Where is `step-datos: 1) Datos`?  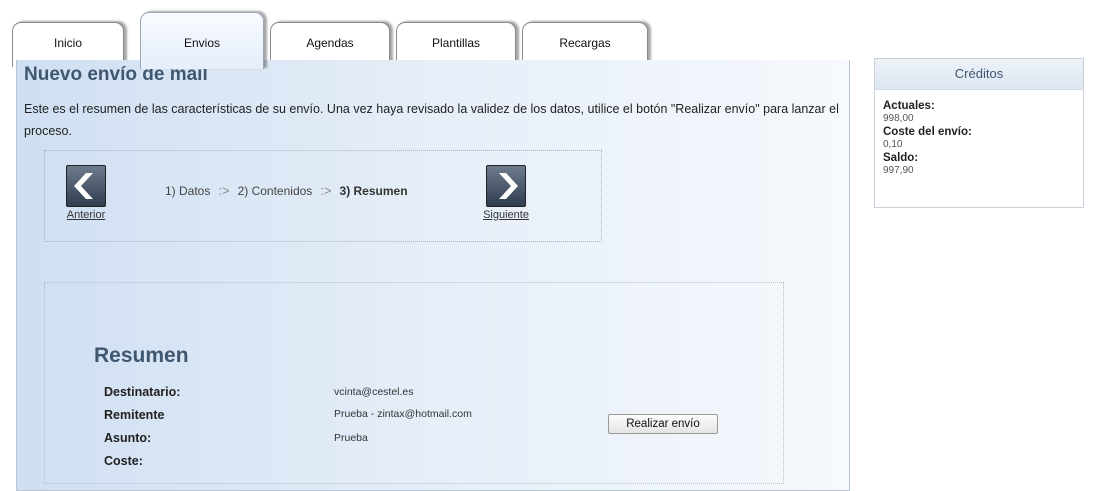 step-datos: 1) Datos is located at coordinates (188, 191).